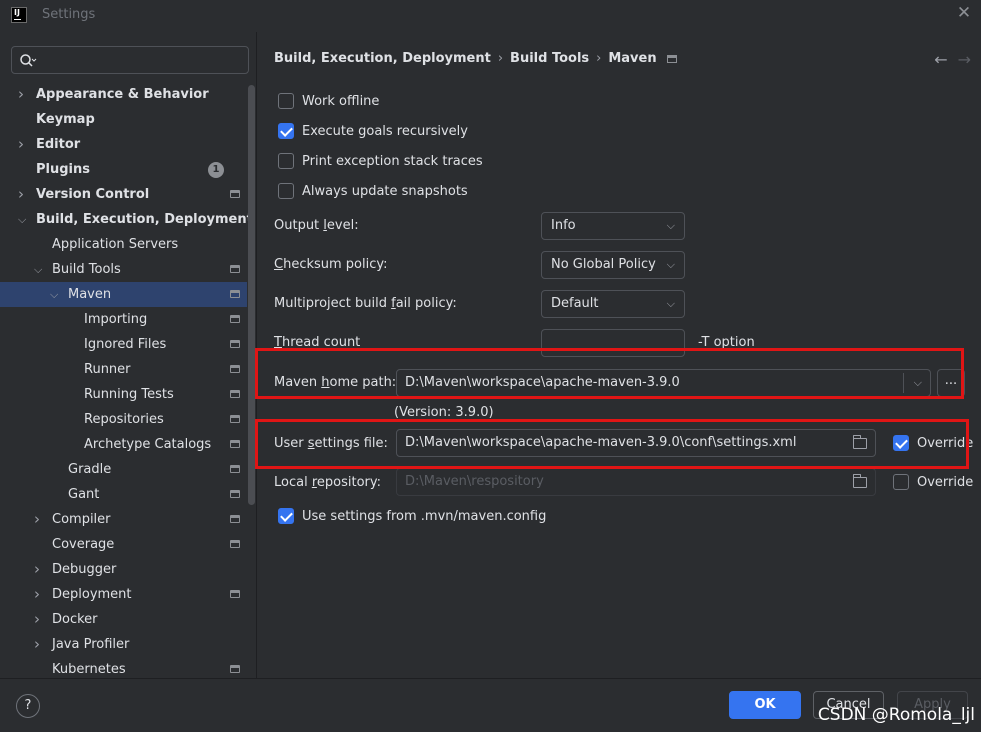 The height and width of the screenshot is (732, 981). What do you see at coordinates (123, 569) in the screenshot?
I see `sidebar-item-debugger: › Debugger` at bounding box center [123, 569].